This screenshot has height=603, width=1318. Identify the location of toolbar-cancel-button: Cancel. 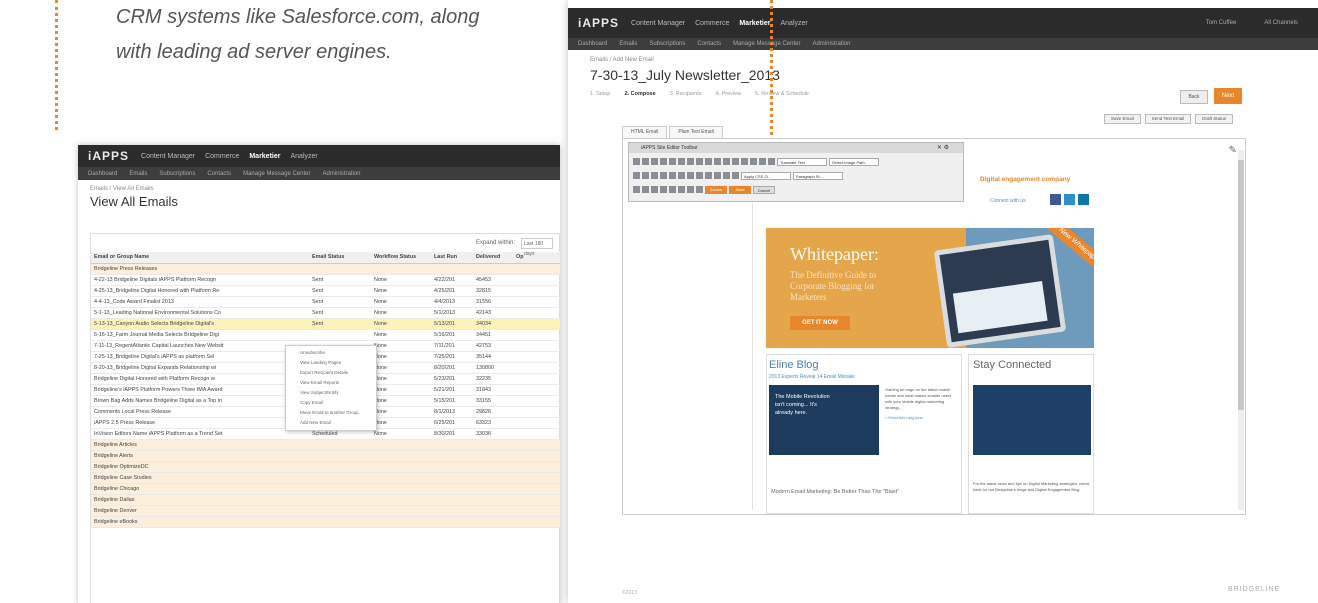
(764, 189).